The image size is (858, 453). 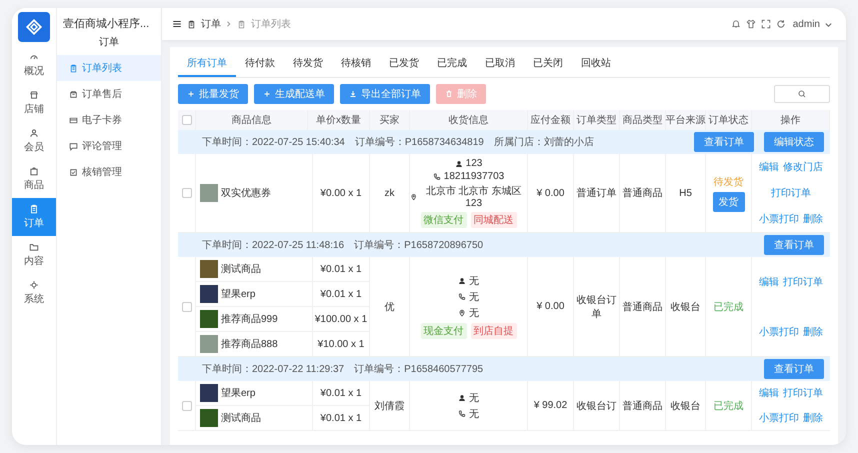 What do you see at coordinates (356, 64) in the screenshot?
I see `tab: 待核销` at bounding box center [356, 64].